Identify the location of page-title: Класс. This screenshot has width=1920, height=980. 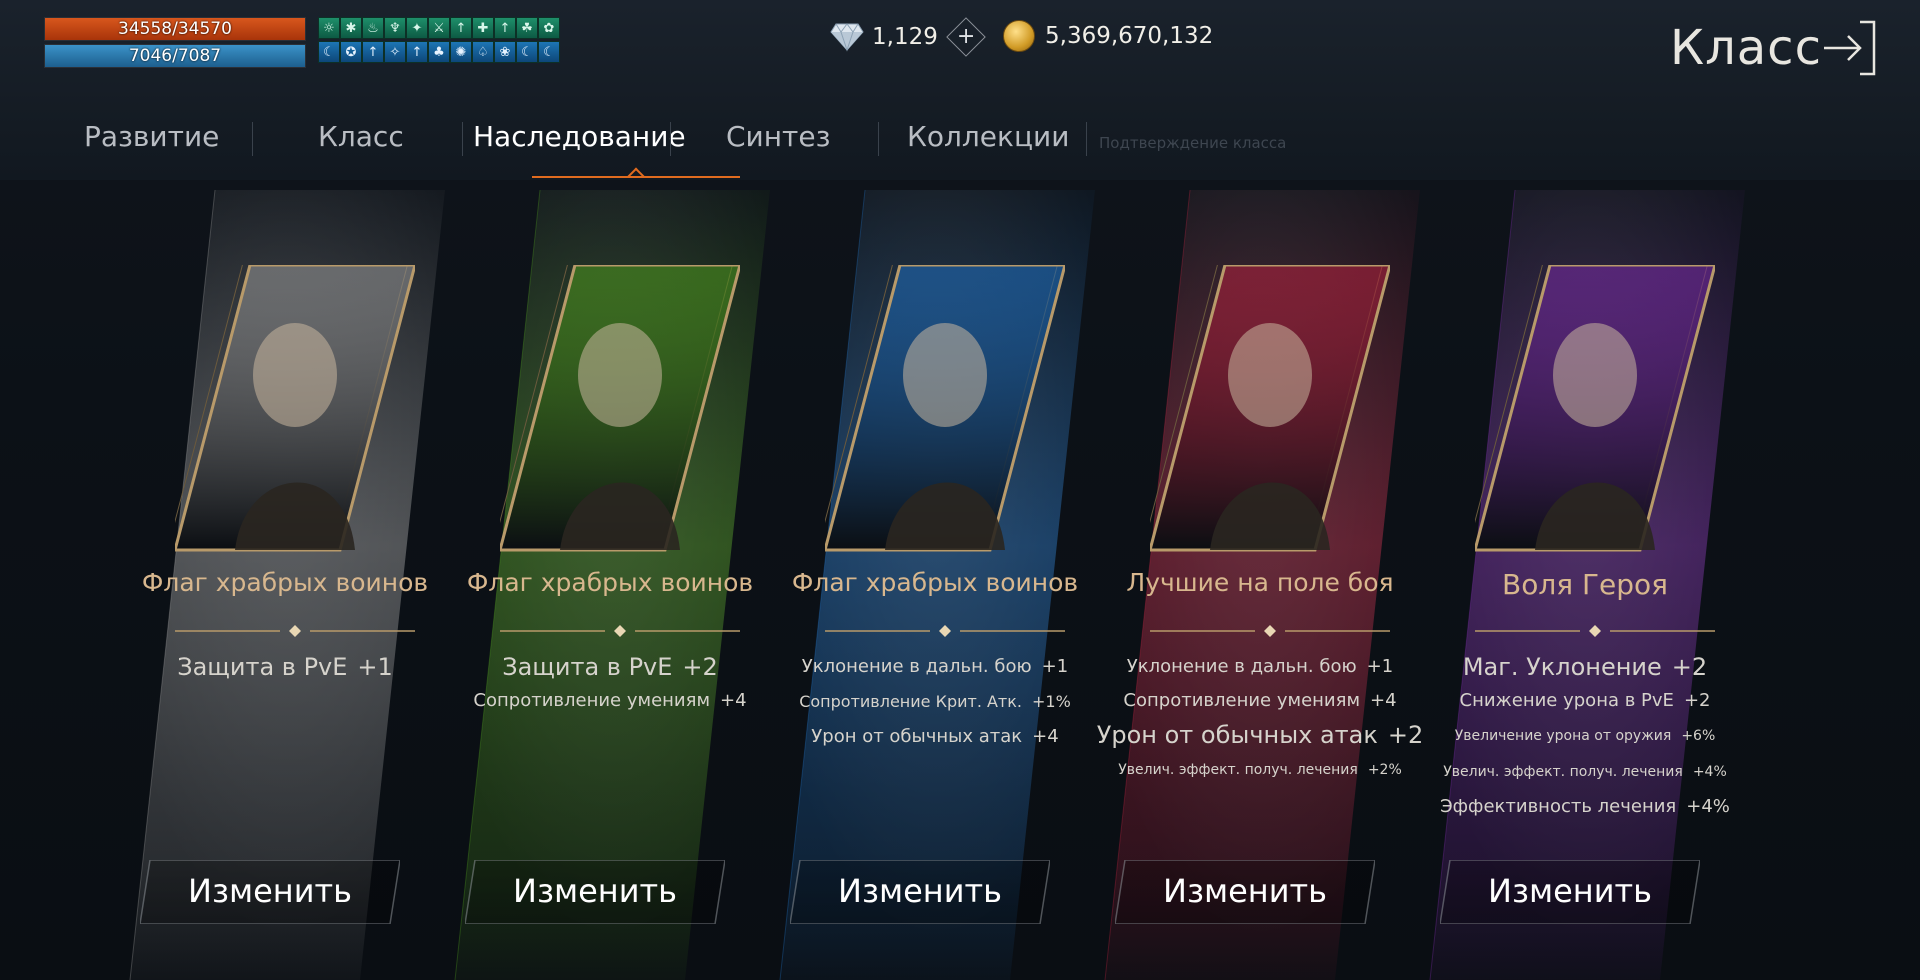
(1746, 48).